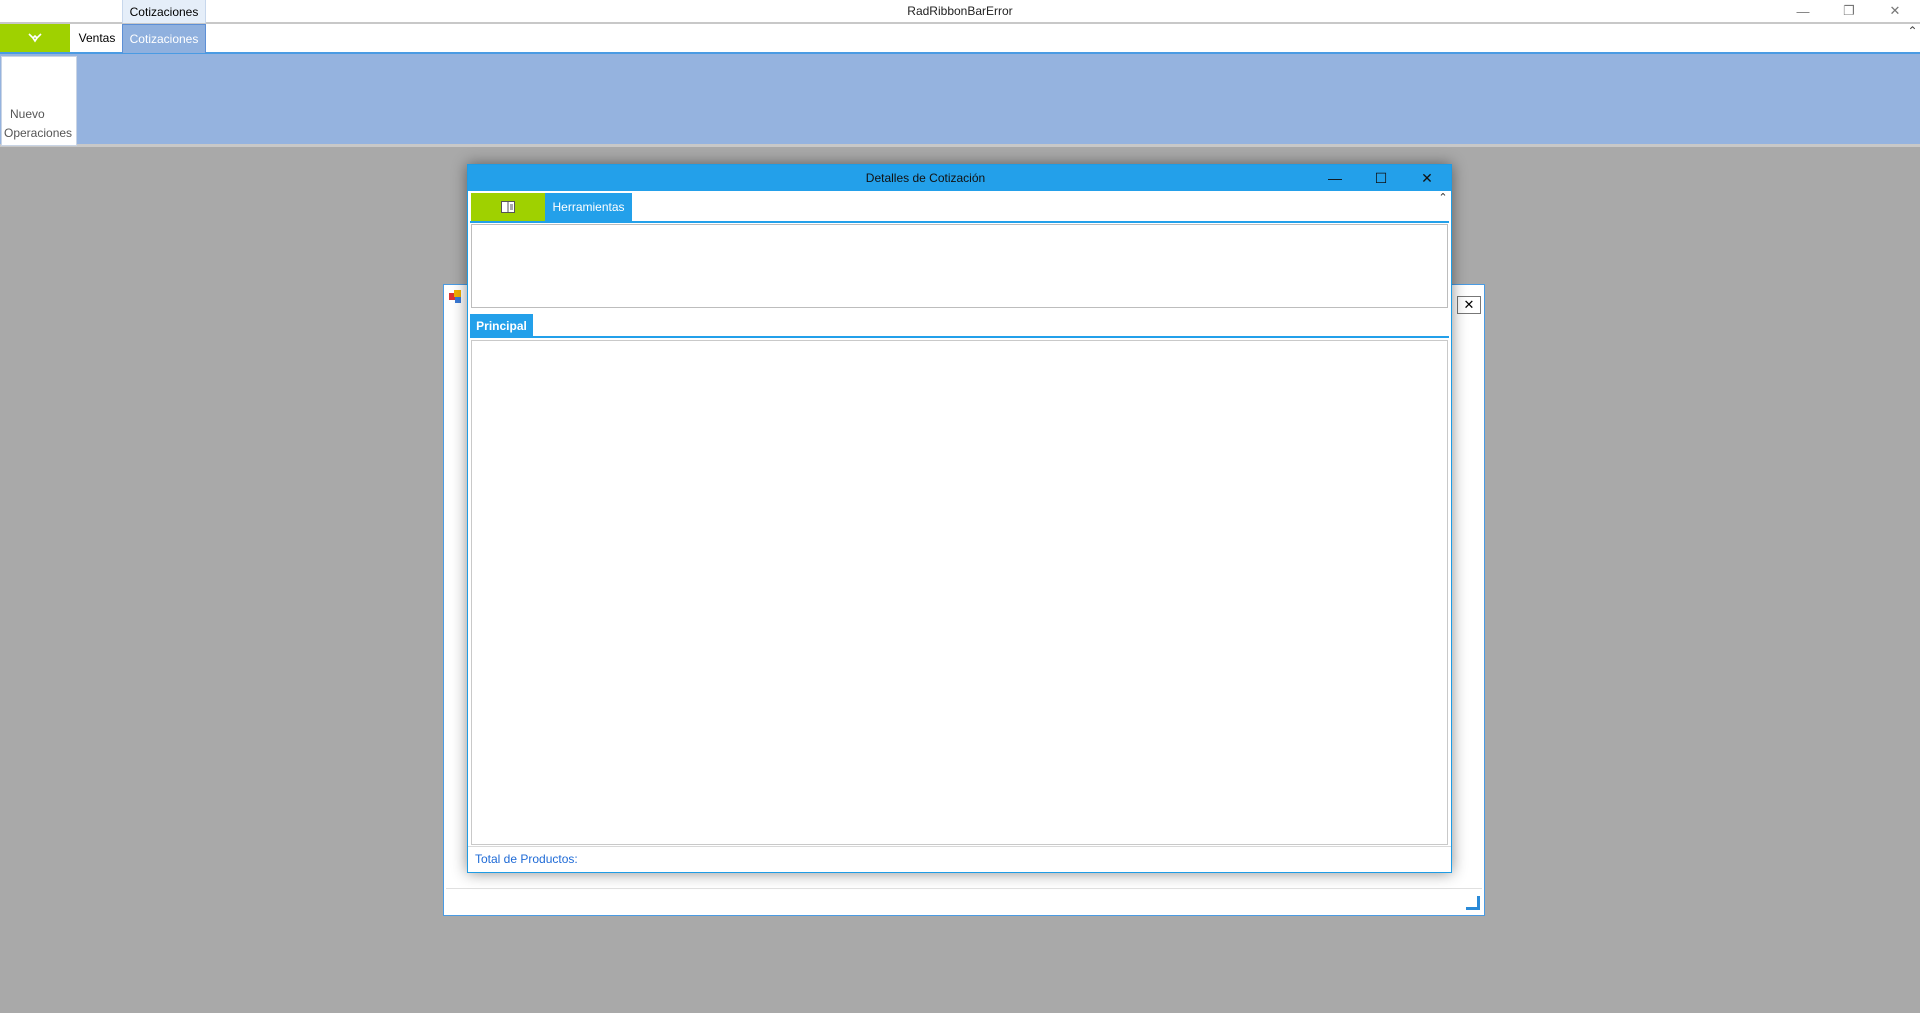 The height and width of the screenshot is (1013, 1920). What do you see at coordinates (588, 207) in the screenshot?
I see `tab-herramientas: Herramientas` at bounding box center [588, 207].